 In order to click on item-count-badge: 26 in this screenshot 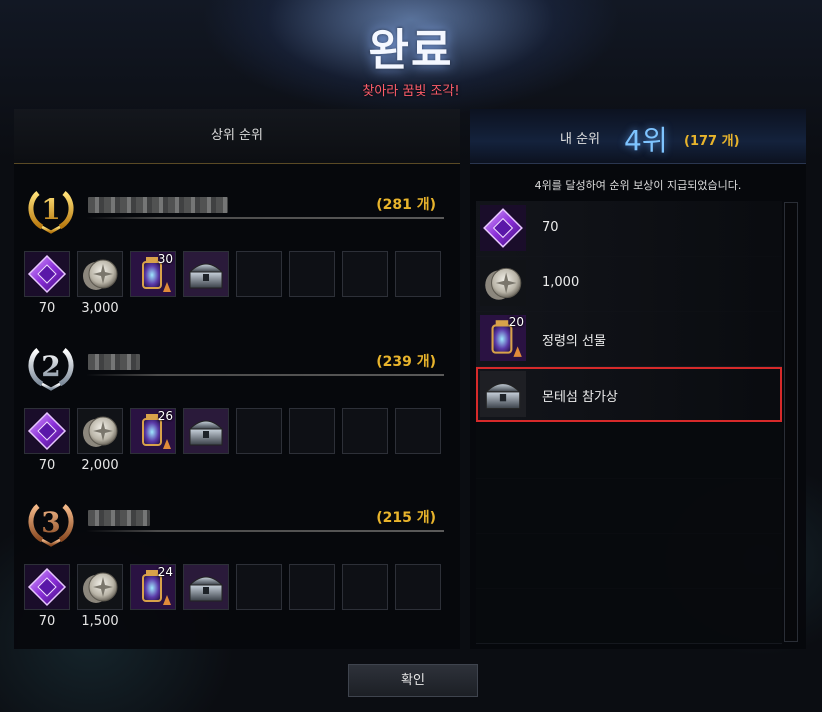, I will do `click(165, 416)`.